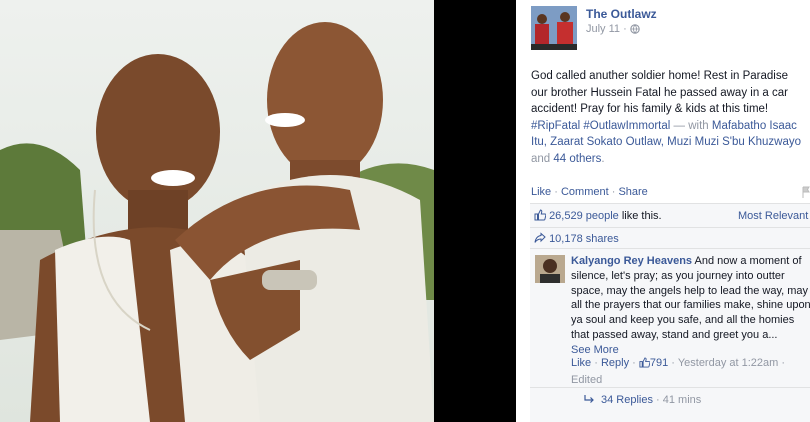 Image resolution: width=810 pixels, height=422 pixels. Describe the element at coordinates (615, 363) in the screenshot. I see `comment-reply-link: Reply` at that location.